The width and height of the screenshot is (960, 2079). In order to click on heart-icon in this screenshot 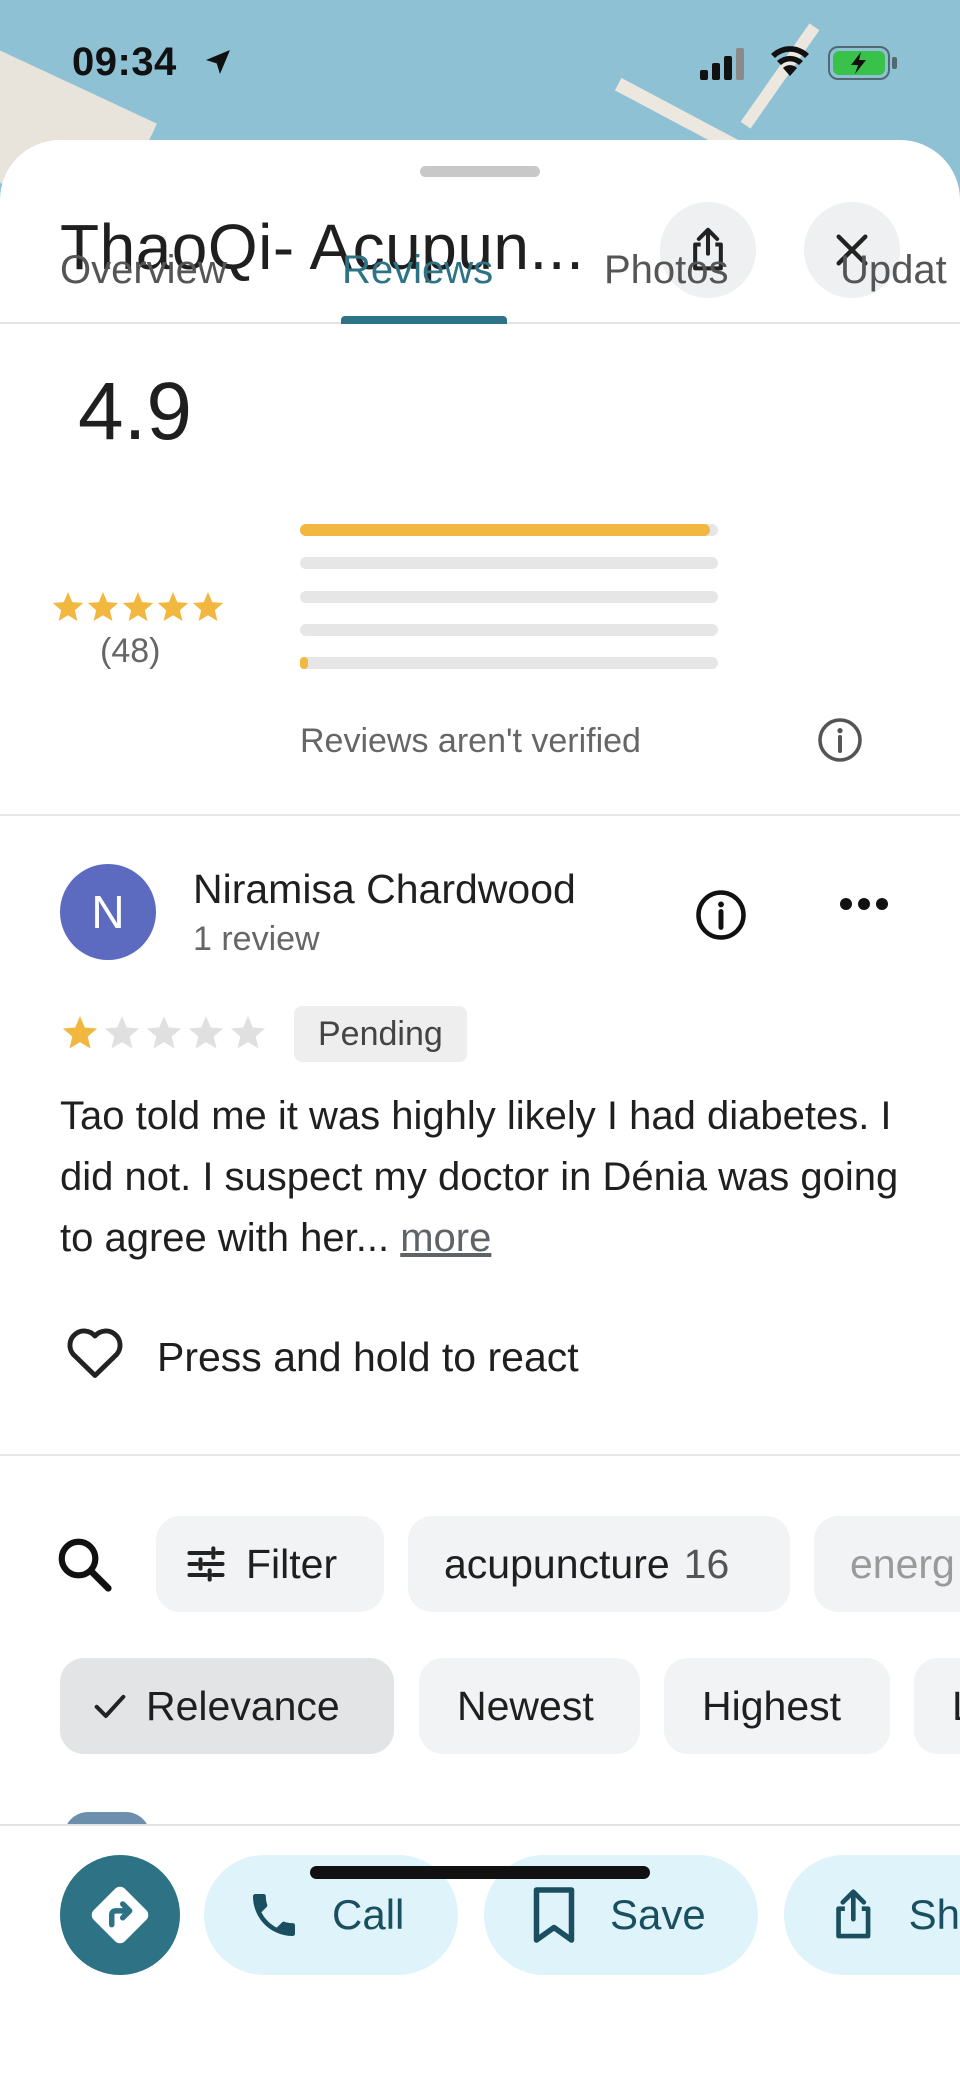, I will do `click(95, 1351)`.